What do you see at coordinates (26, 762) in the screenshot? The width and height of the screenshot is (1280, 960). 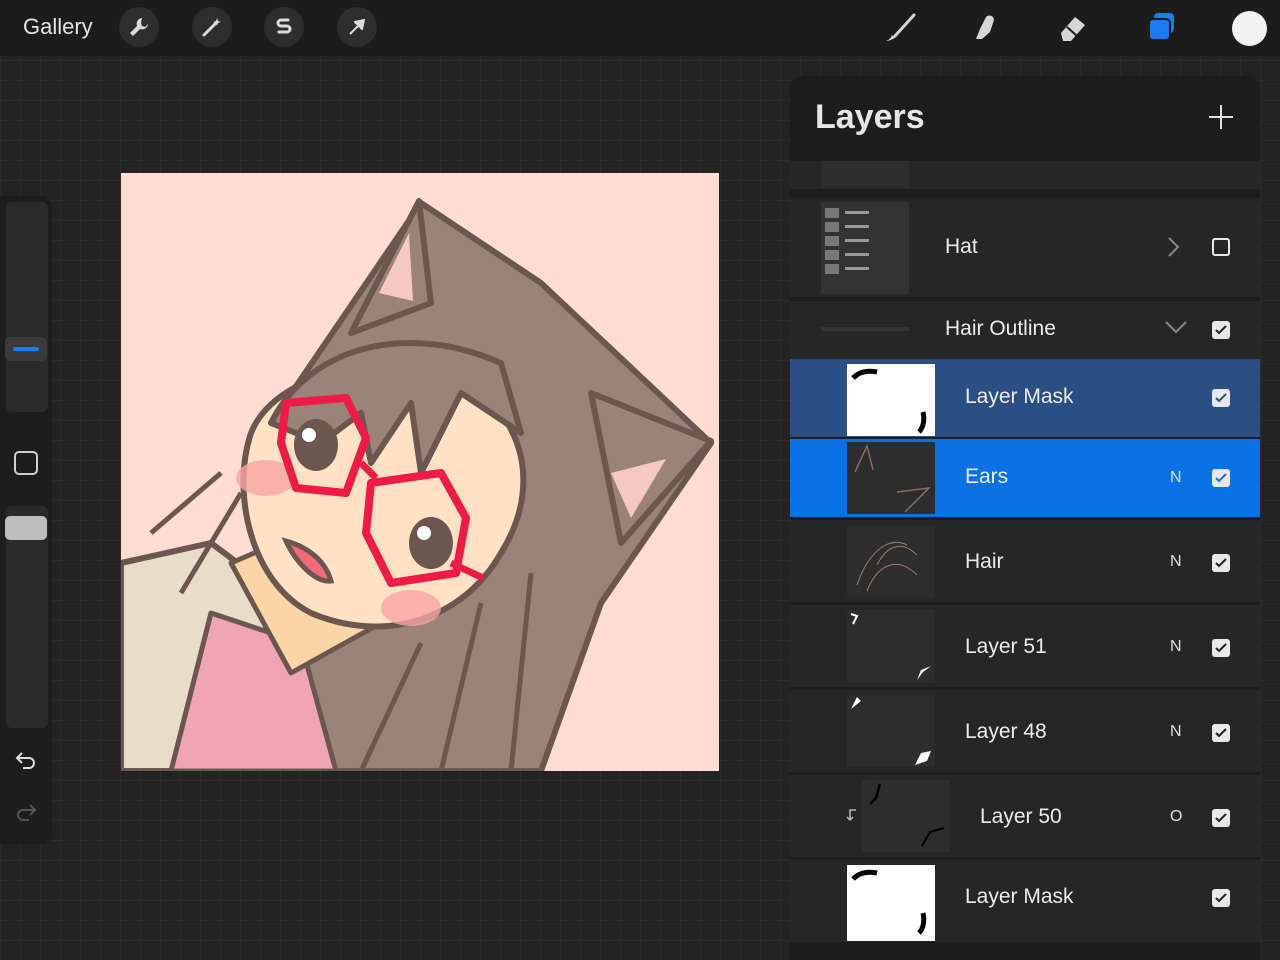 I see `undo-icon` at bounding box center [26, 762].